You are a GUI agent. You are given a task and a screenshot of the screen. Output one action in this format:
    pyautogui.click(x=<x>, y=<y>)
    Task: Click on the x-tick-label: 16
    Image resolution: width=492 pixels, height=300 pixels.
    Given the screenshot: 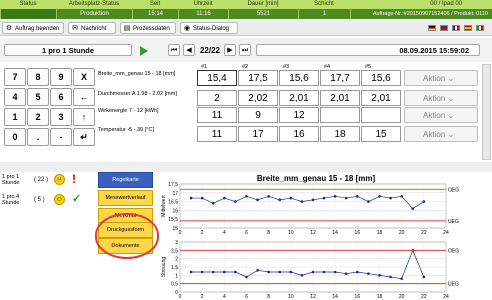 What is the action you would take?
    pyautogui.click(x=358, y=233)
    